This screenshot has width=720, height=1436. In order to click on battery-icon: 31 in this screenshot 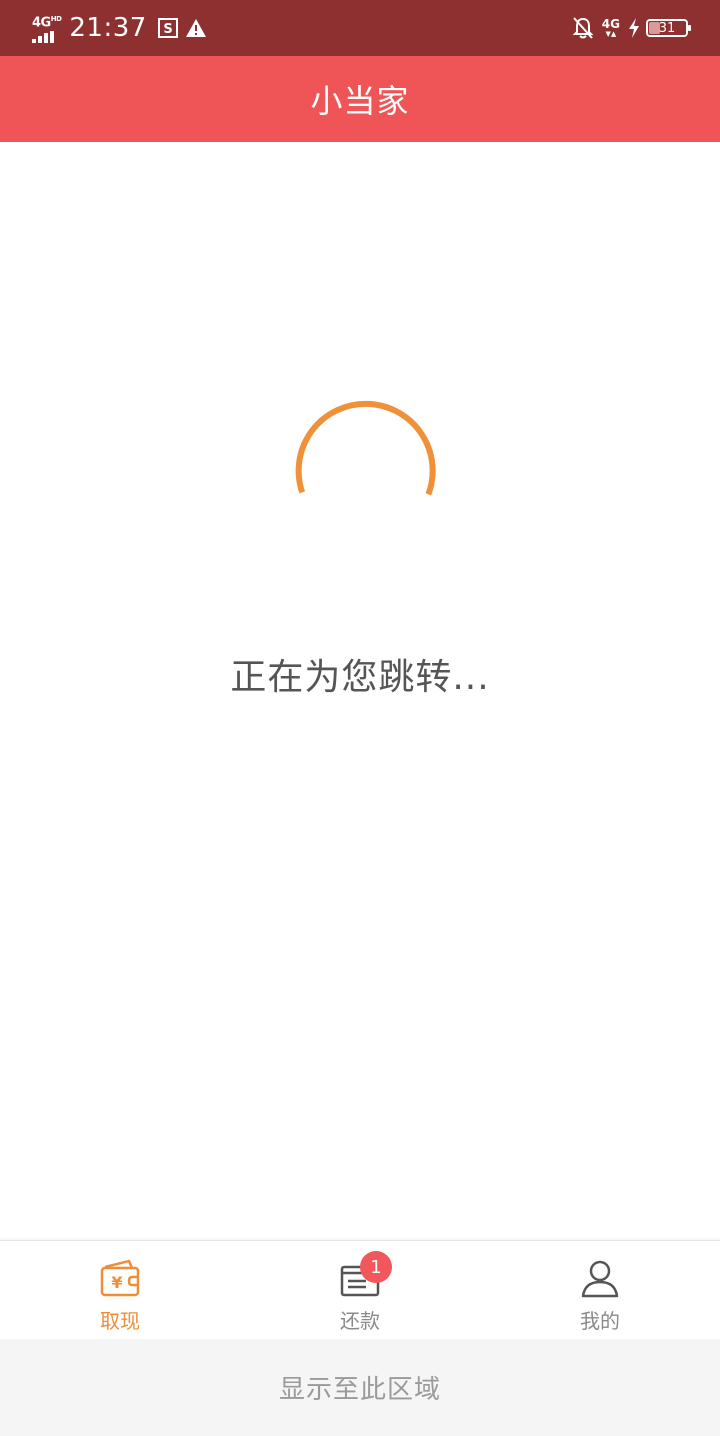, I will do `click(668, 28)`.